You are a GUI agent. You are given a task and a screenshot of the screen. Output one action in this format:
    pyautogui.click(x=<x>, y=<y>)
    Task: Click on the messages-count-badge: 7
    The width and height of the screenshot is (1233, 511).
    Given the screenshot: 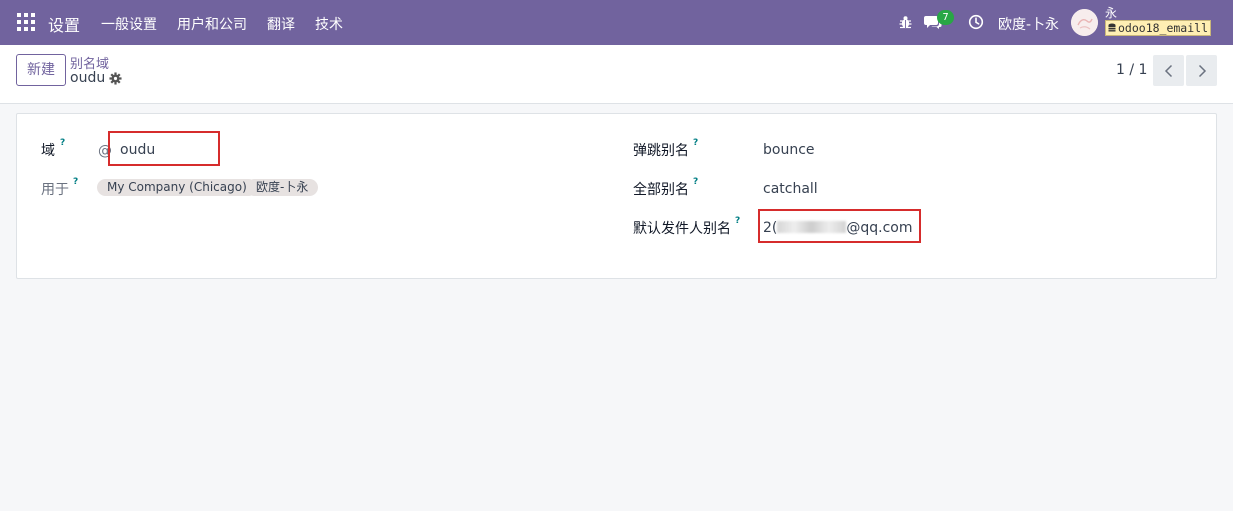 What is the action you would take?
    pyautogui.click(x=945, y=17)
    